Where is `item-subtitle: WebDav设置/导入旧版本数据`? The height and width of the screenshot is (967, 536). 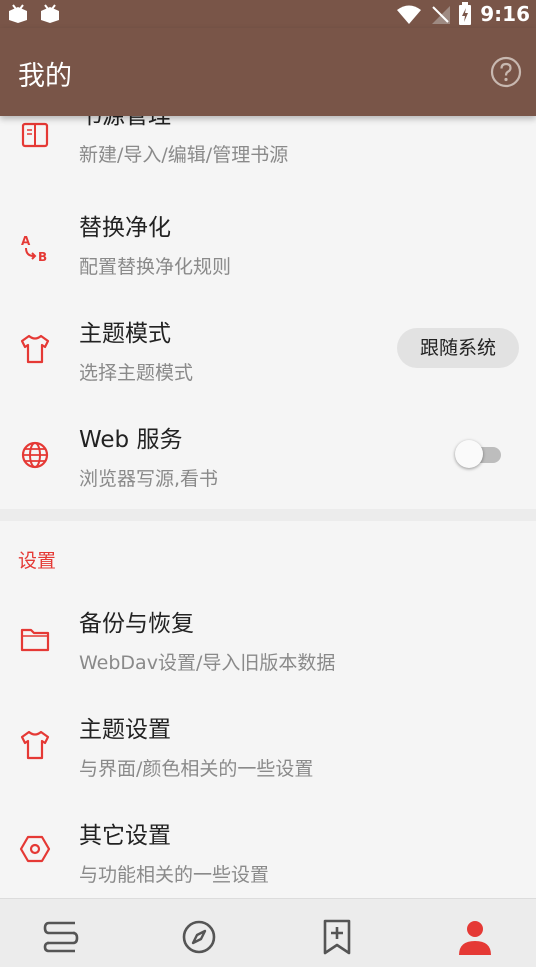 item-subtitle: WebDav设置/导入旧版本数据 is located at coordinates (207, 663).